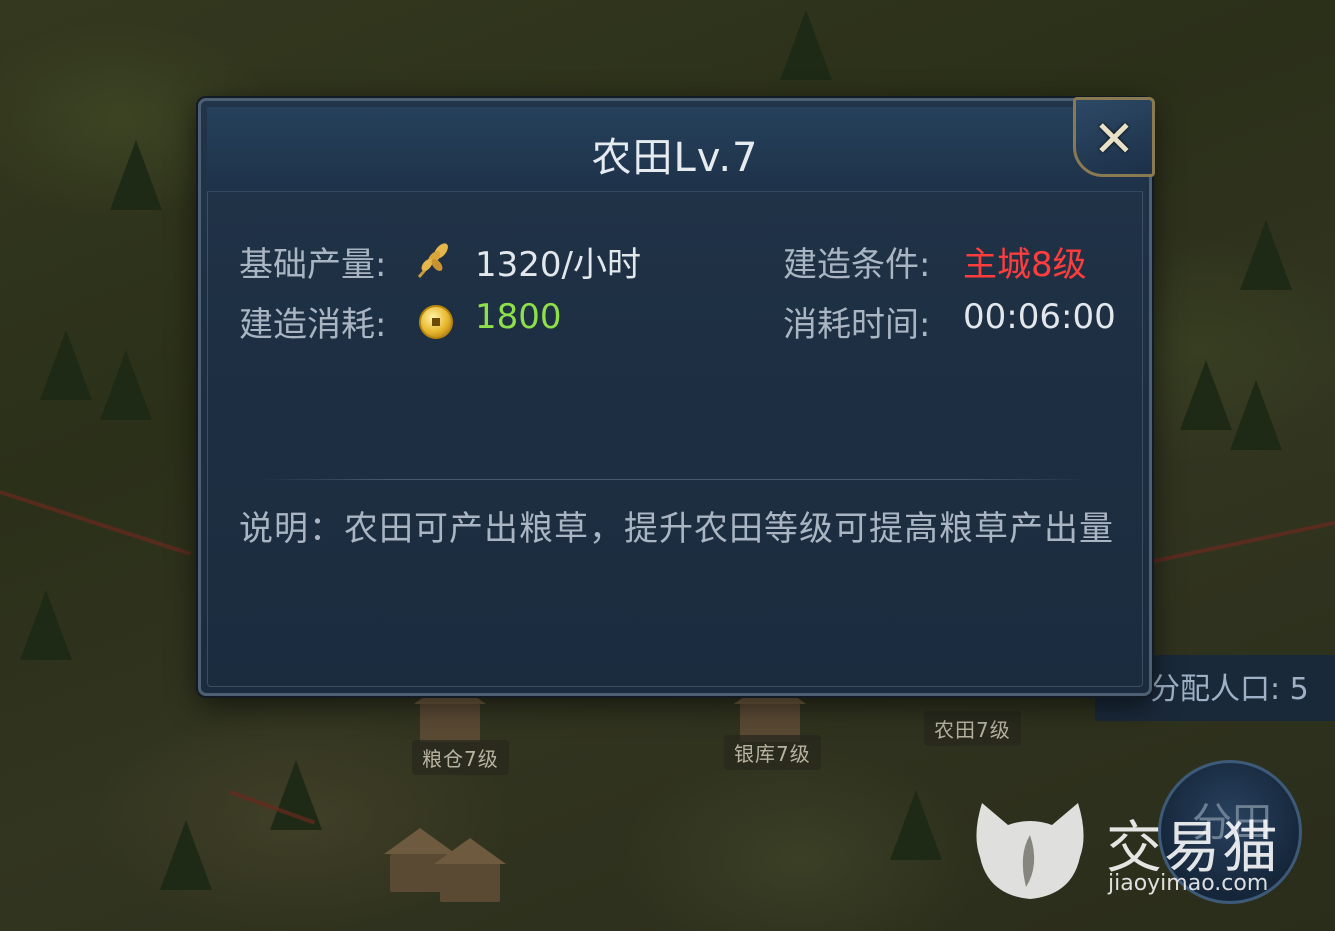 Image resolution: width=1335 pixels, height=931 pixels. I want to click on dialog-title: 农田Lv.7, so click(675, 158).